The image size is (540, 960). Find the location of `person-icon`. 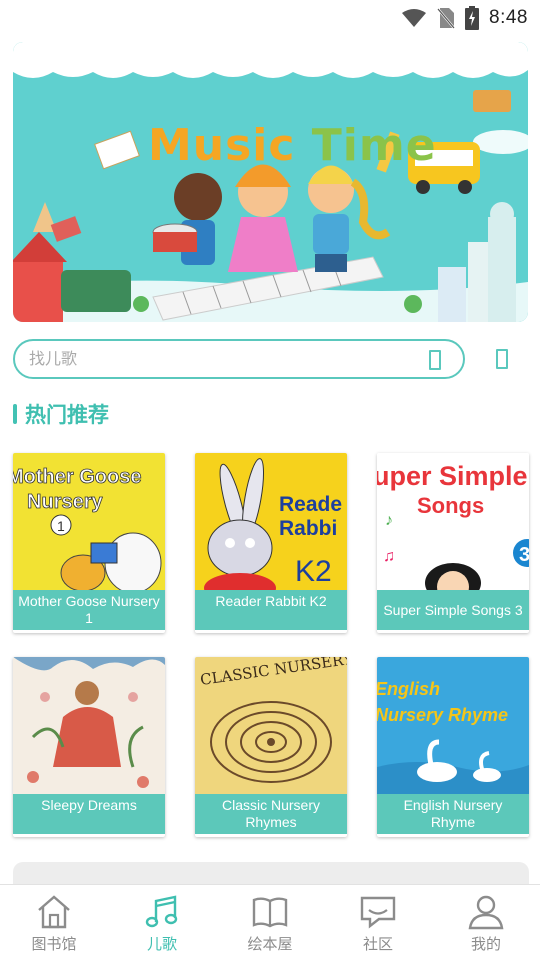

person-icon is located at coordinates (486, 912).